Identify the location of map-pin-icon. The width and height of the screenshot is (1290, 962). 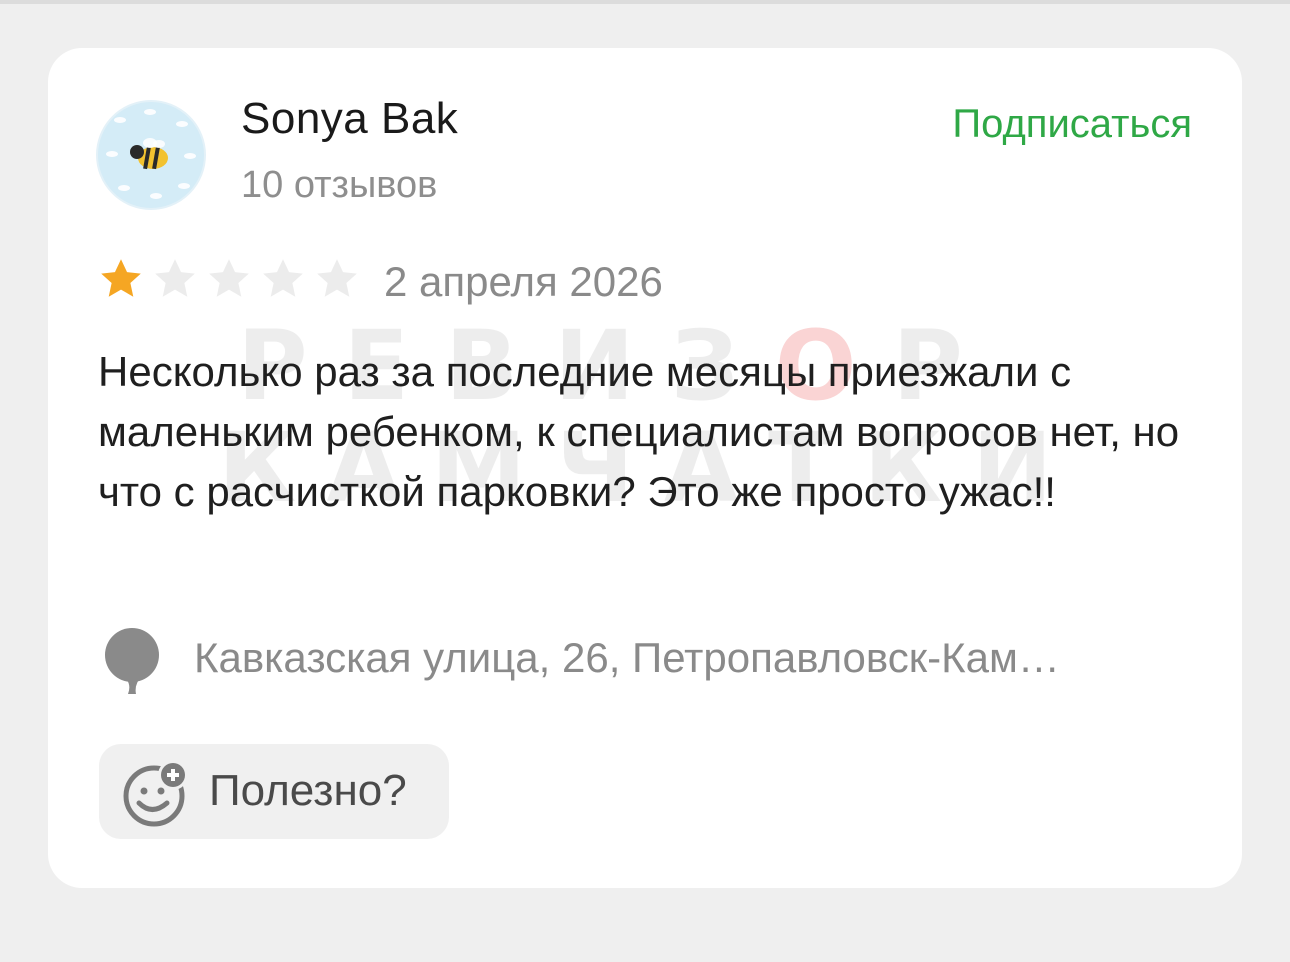
(132, 663).